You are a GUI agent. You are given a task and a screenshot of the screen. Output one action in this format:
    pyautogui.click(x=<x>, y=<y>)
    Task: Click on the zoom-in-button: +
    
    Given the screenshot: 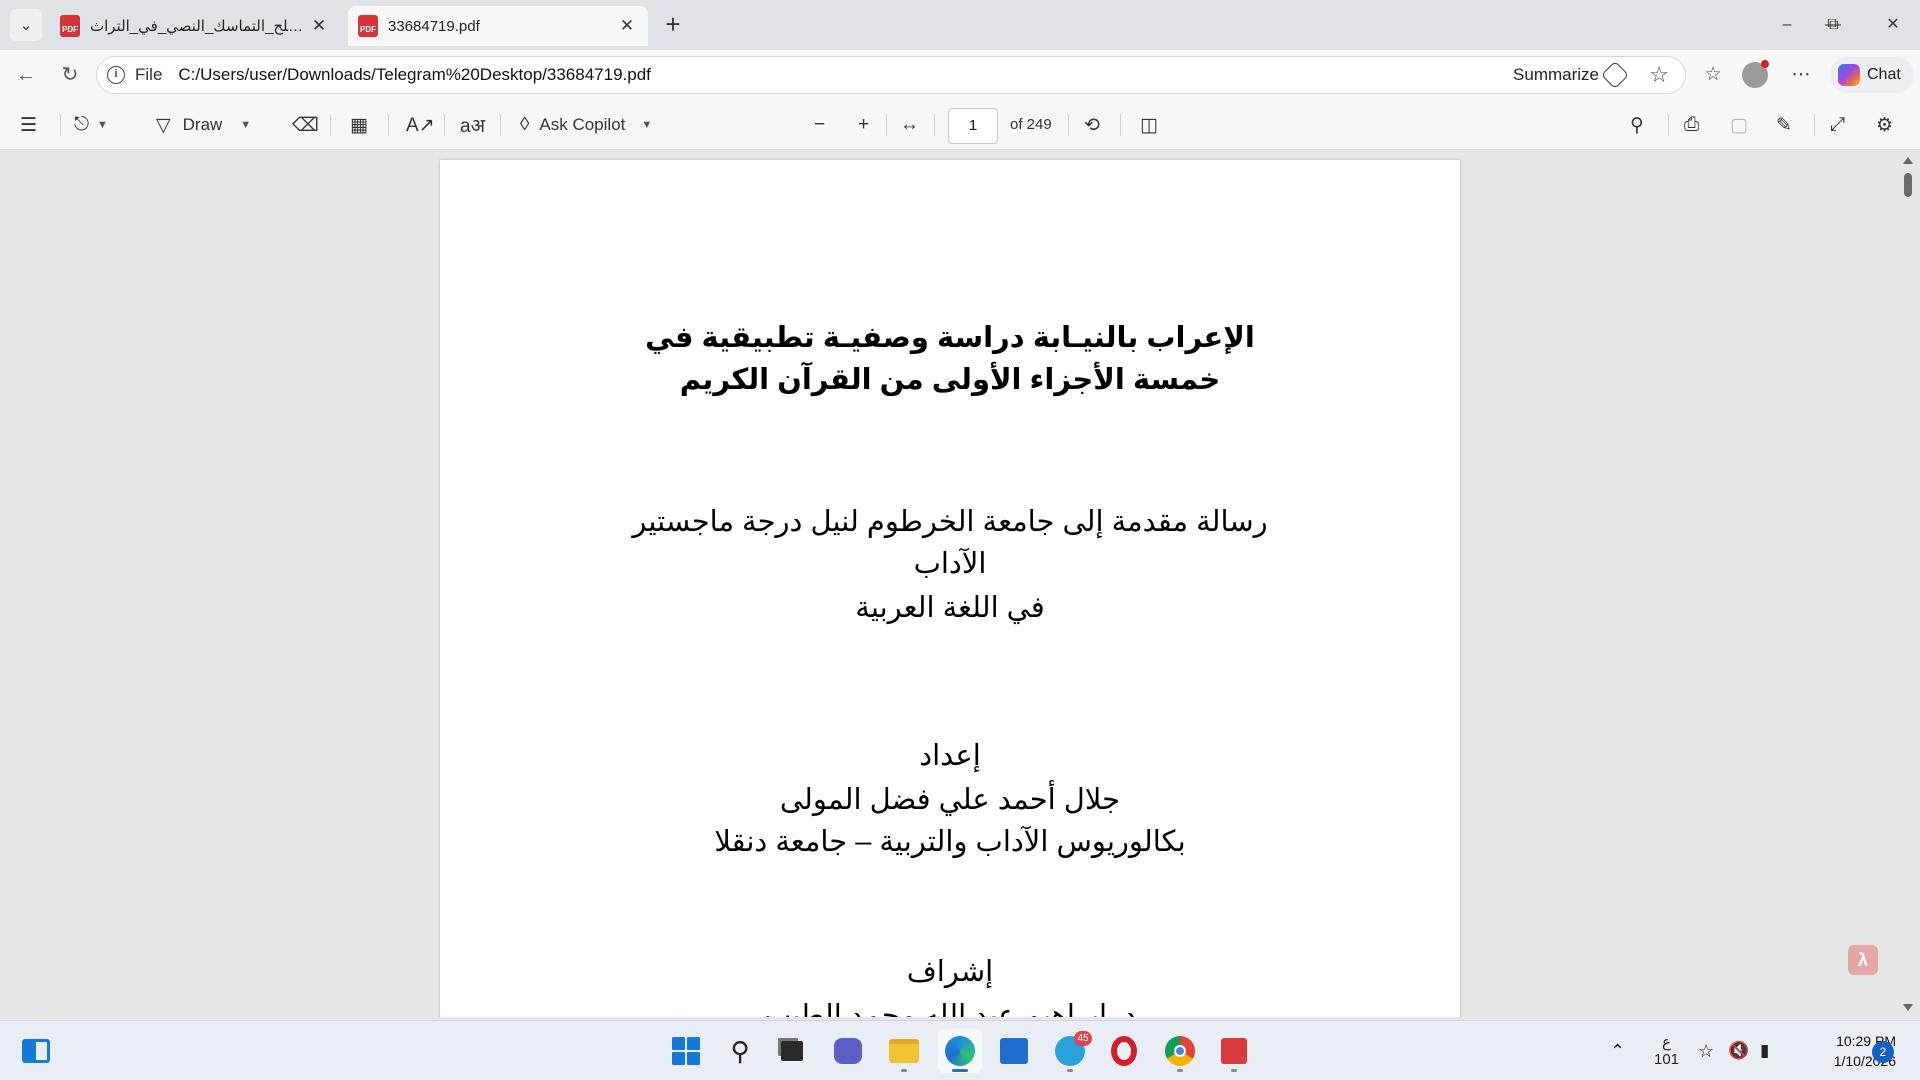 What is the action you would take?
    pyautogui.click(x=863, y=125)
    